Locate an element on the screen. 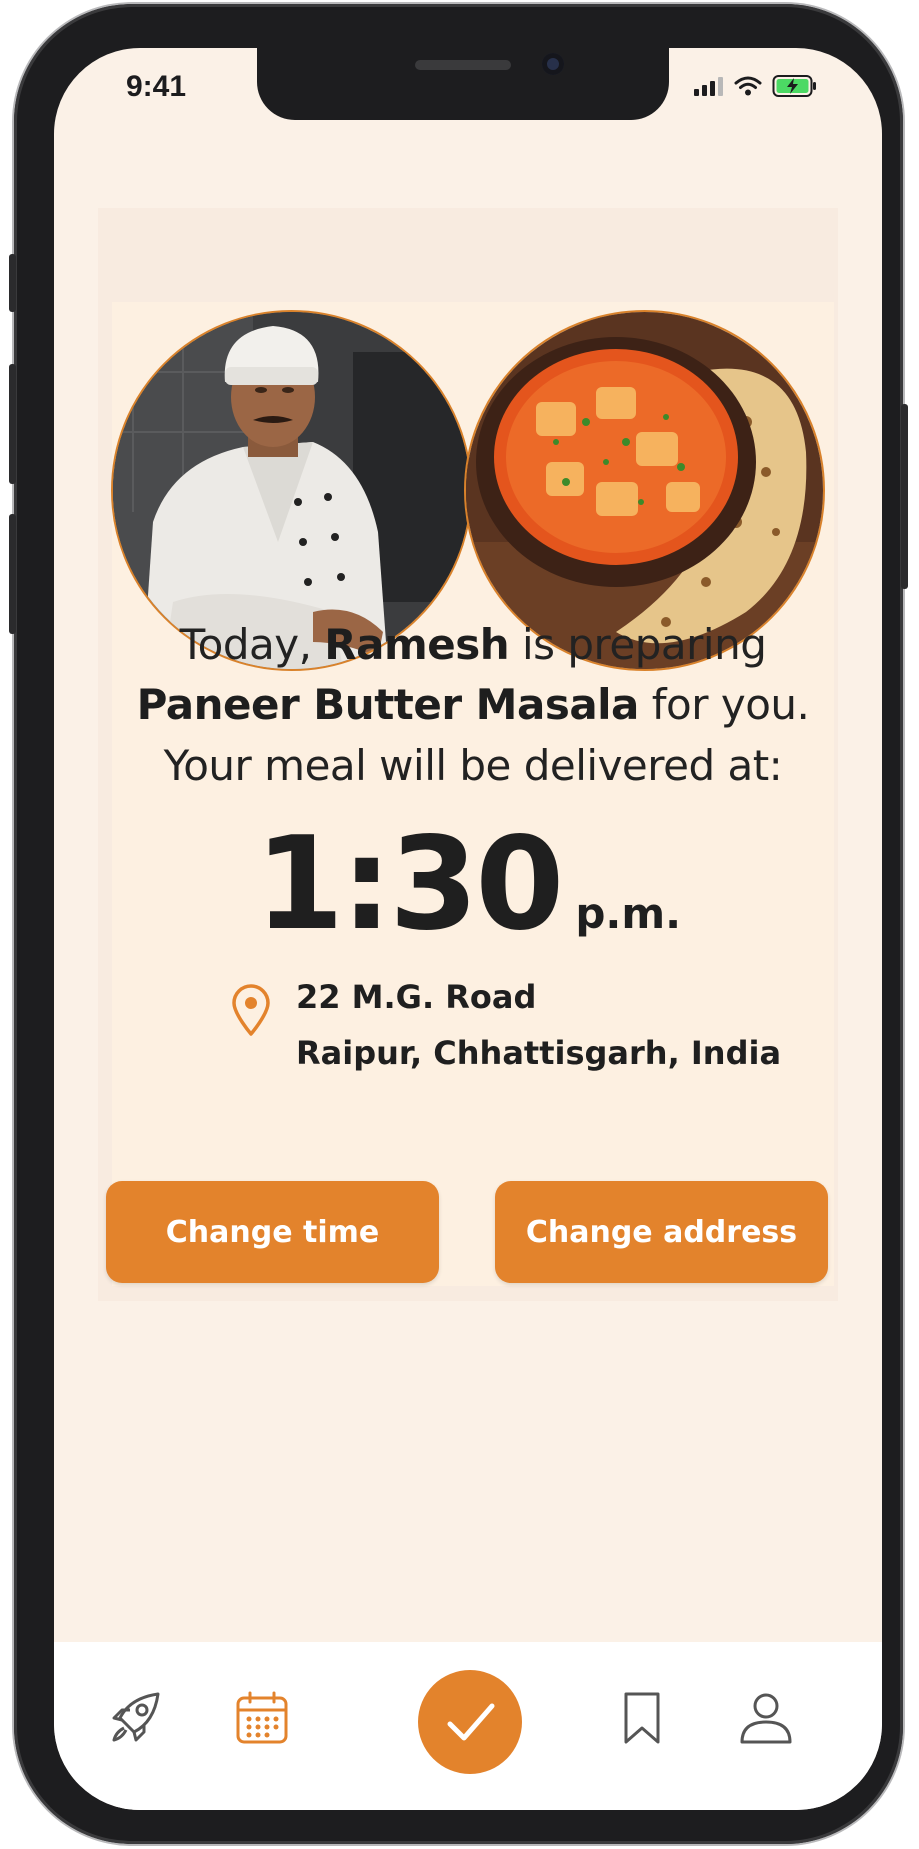 The width and height of the screenshot is (919, 1849). nav-bookmark is located at coordinates (642, 1718).